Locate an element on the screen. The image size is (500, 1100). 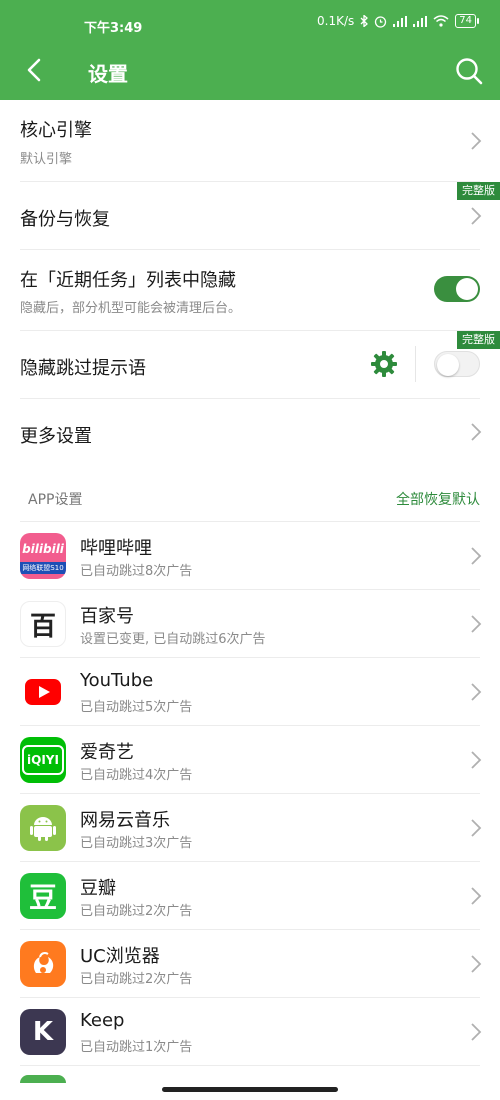
setting-title: 更多设置 is located at coordinates (56, 436).